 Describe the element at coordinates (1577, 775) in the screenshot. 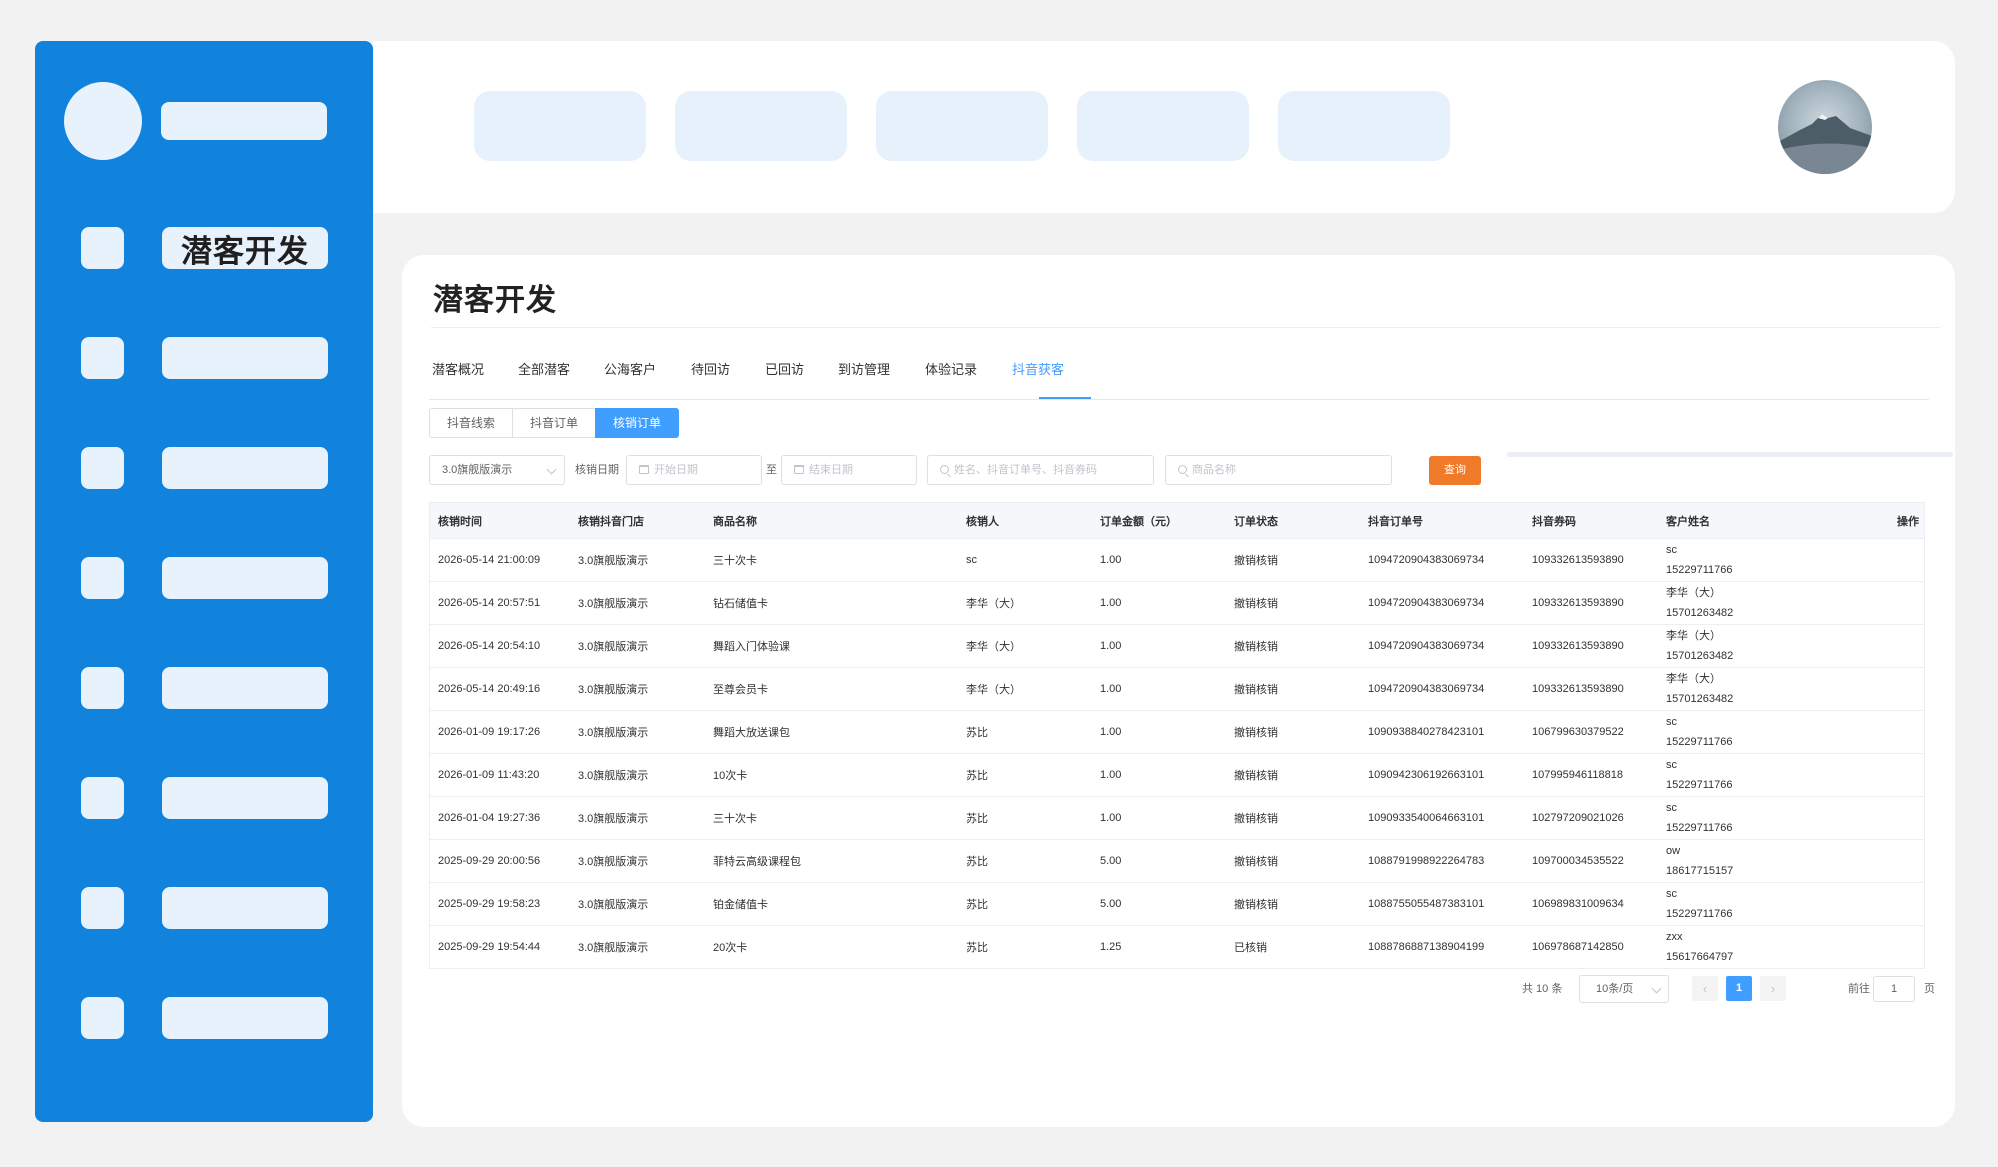

I see `cell-coupon: 107995946118818` at that location.